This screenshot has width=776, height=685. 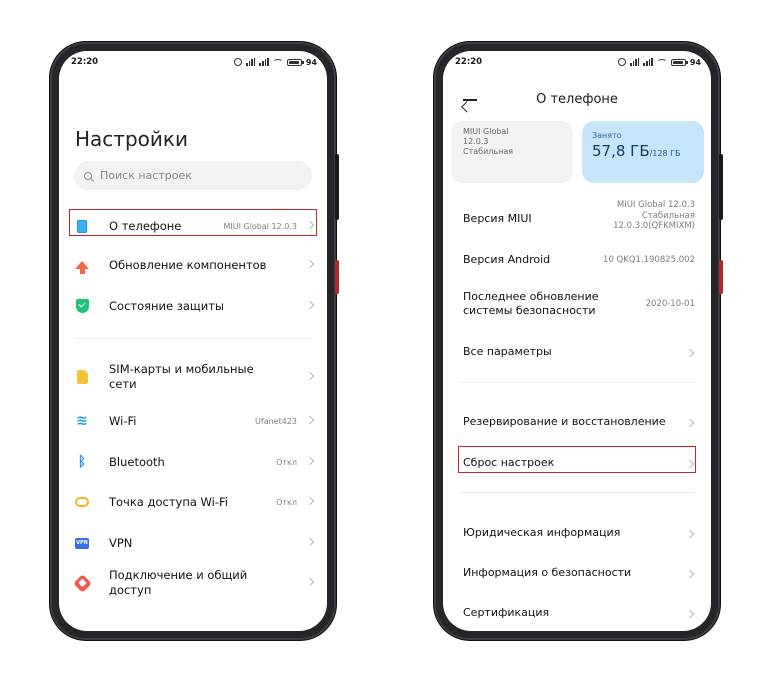 What do you see at coordinates (547, 572) in the screenshot?
I see `legal-label: Информация о безопасности` at bounding box center [547, 572].